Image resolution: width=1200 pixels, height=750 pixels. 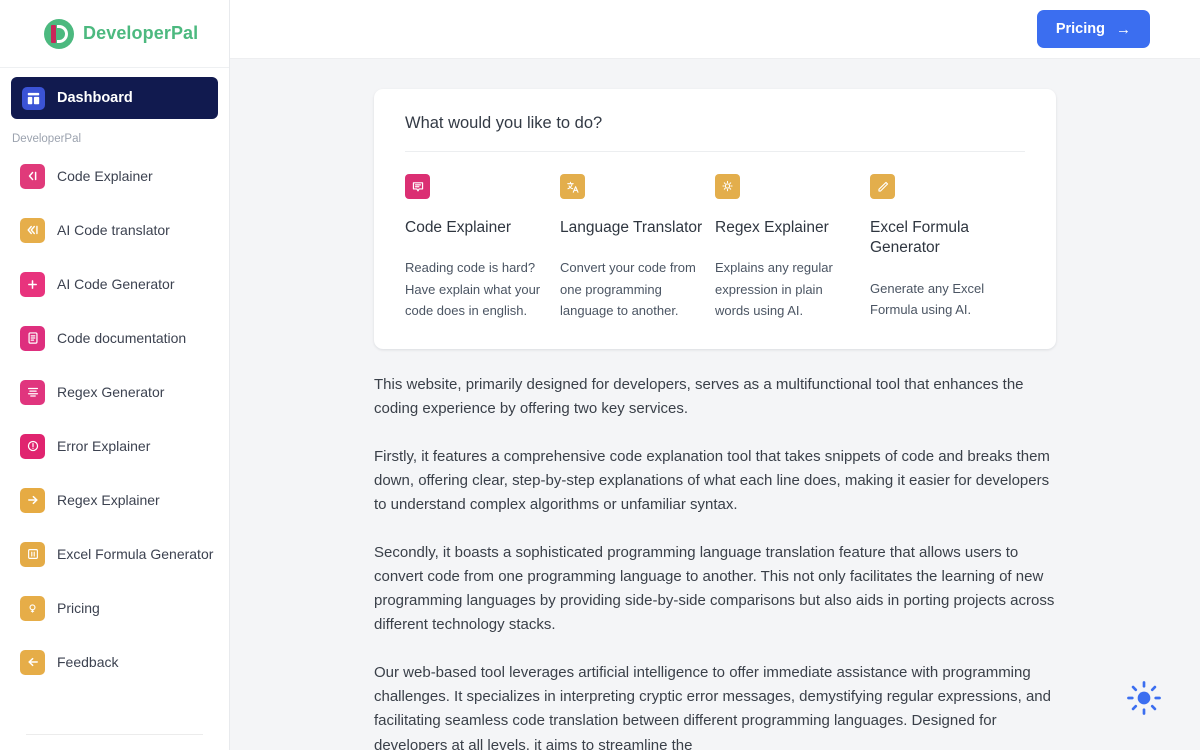 I want to click on dashboard-grid-icon, so click(x=33, y=98).